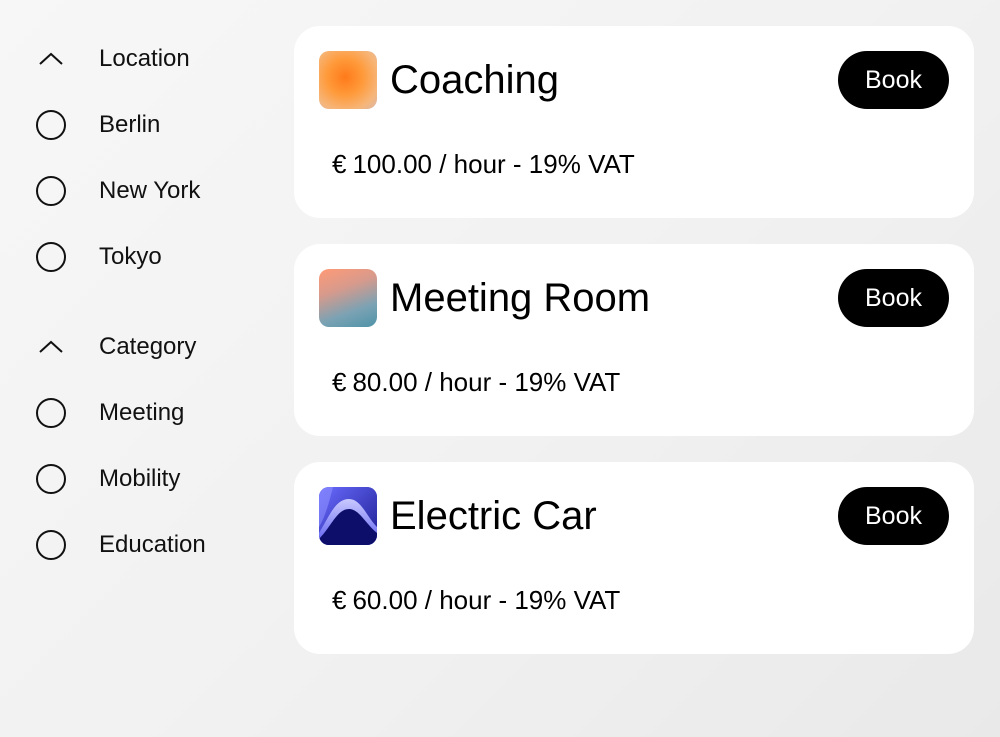 The image size is (1000, 737). I want to click on listing-price: €100.00 / hour - 19% VAT, so click(483, 164).